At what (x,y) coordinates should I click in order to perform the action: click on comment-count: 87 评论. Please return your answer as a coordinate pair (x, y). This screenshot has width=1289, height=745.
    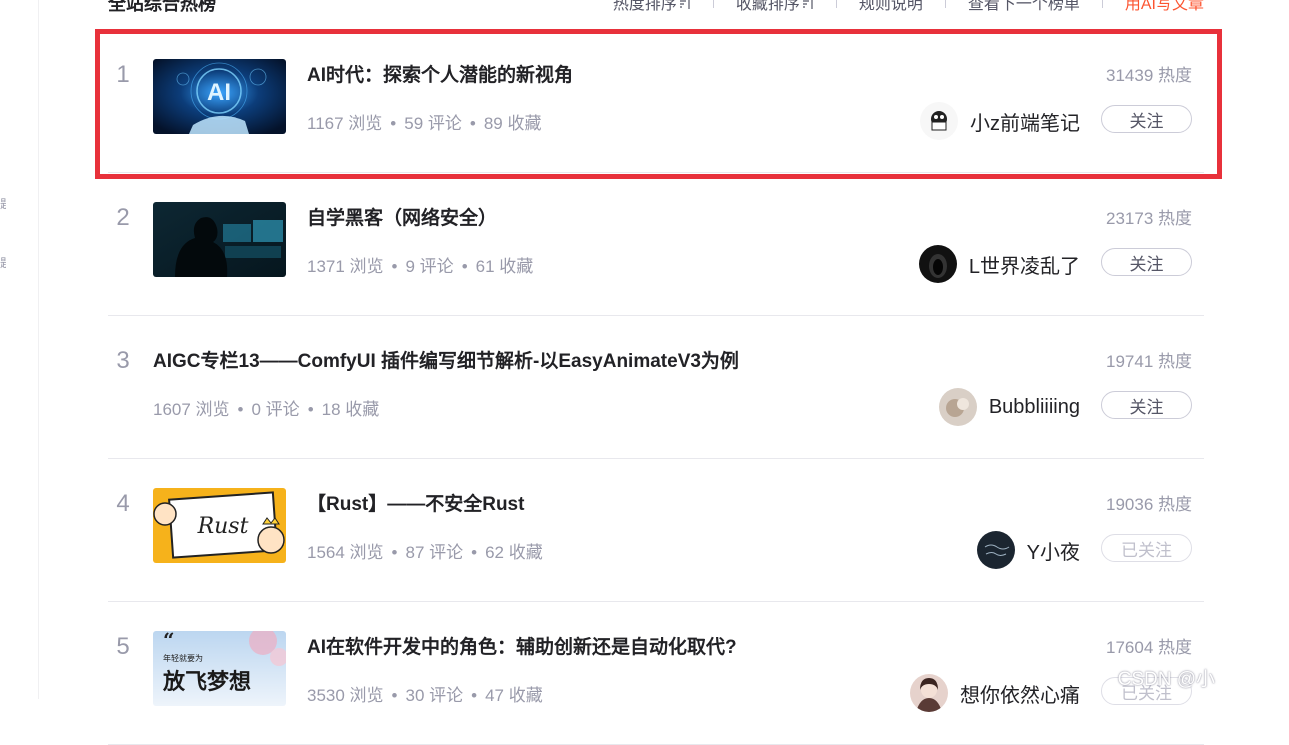
    Looking at the image, I should click on (434, 552).